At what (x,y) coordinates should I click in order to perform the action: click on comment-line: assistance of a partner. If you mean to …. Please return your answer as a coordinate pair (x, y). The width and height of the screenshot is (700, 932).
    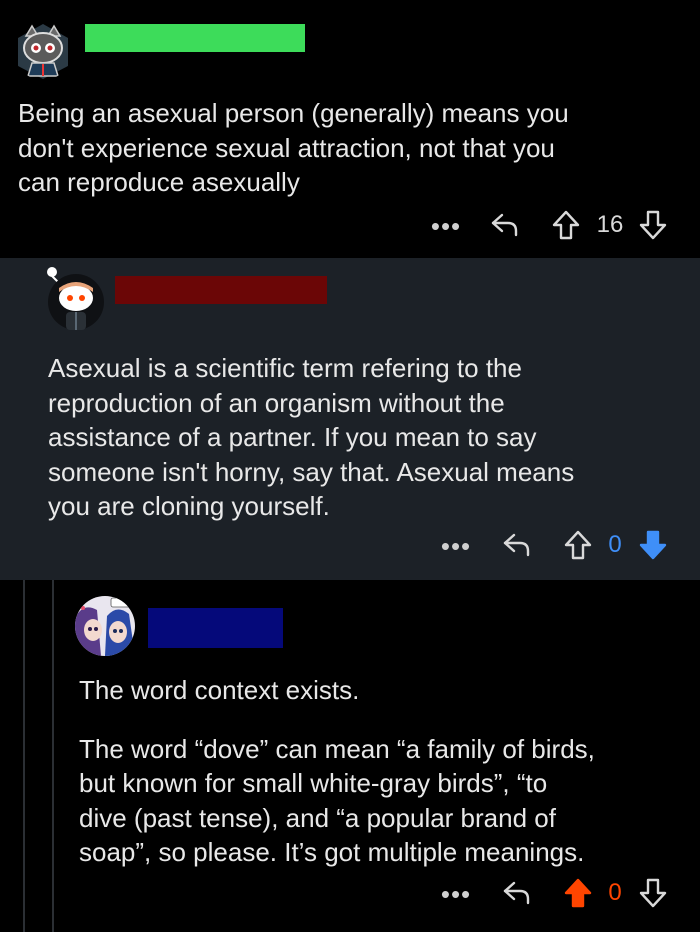
    Looking at the image, I should click on (292, 437).